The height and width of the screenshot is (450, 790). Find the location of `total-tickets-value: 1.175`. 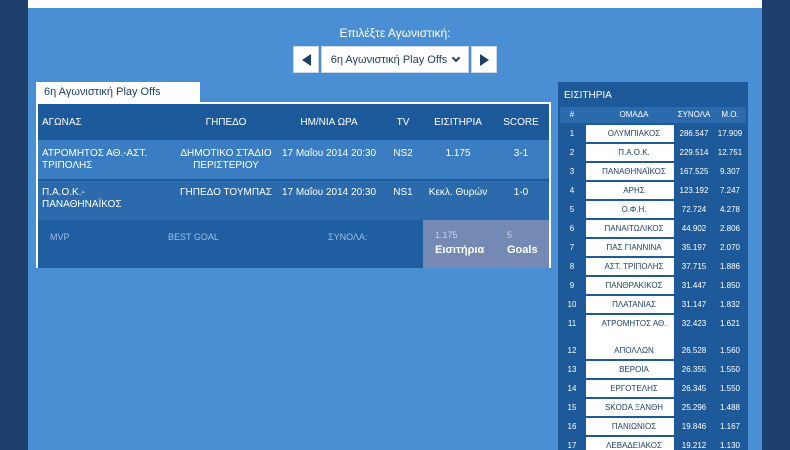

total-tickets-value: 1.175 is located at coordinates (446, 235).